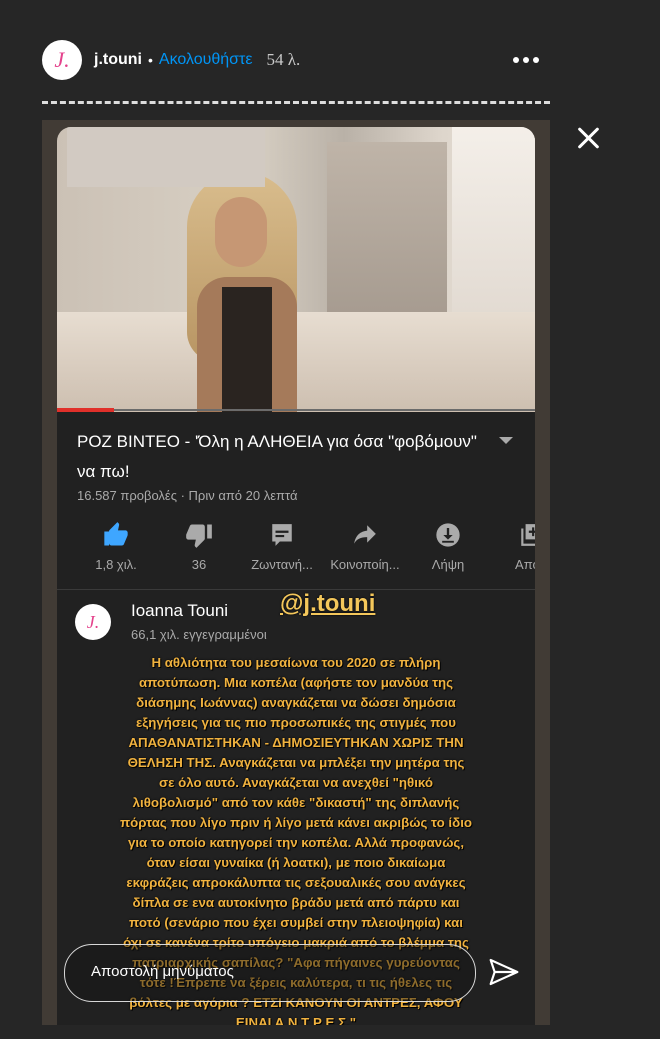 This screenshot has width=660, height=1039. I want to click on channel-avatar-letter: J., so click(93, 621).